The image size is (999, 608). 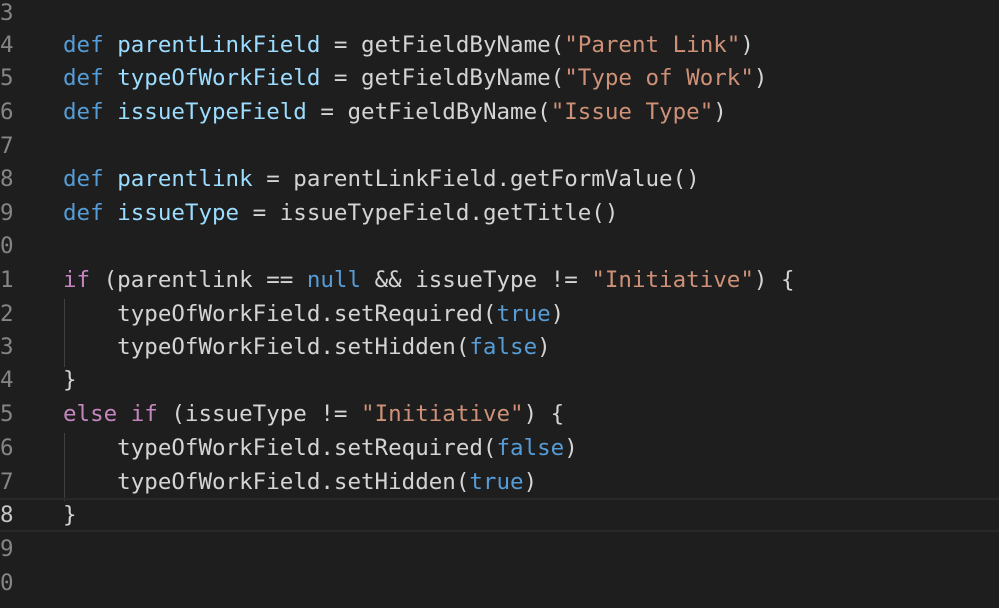 I want to click on code-text: typeOfWorkField.setHidden(true), so click(x=300, y=482).